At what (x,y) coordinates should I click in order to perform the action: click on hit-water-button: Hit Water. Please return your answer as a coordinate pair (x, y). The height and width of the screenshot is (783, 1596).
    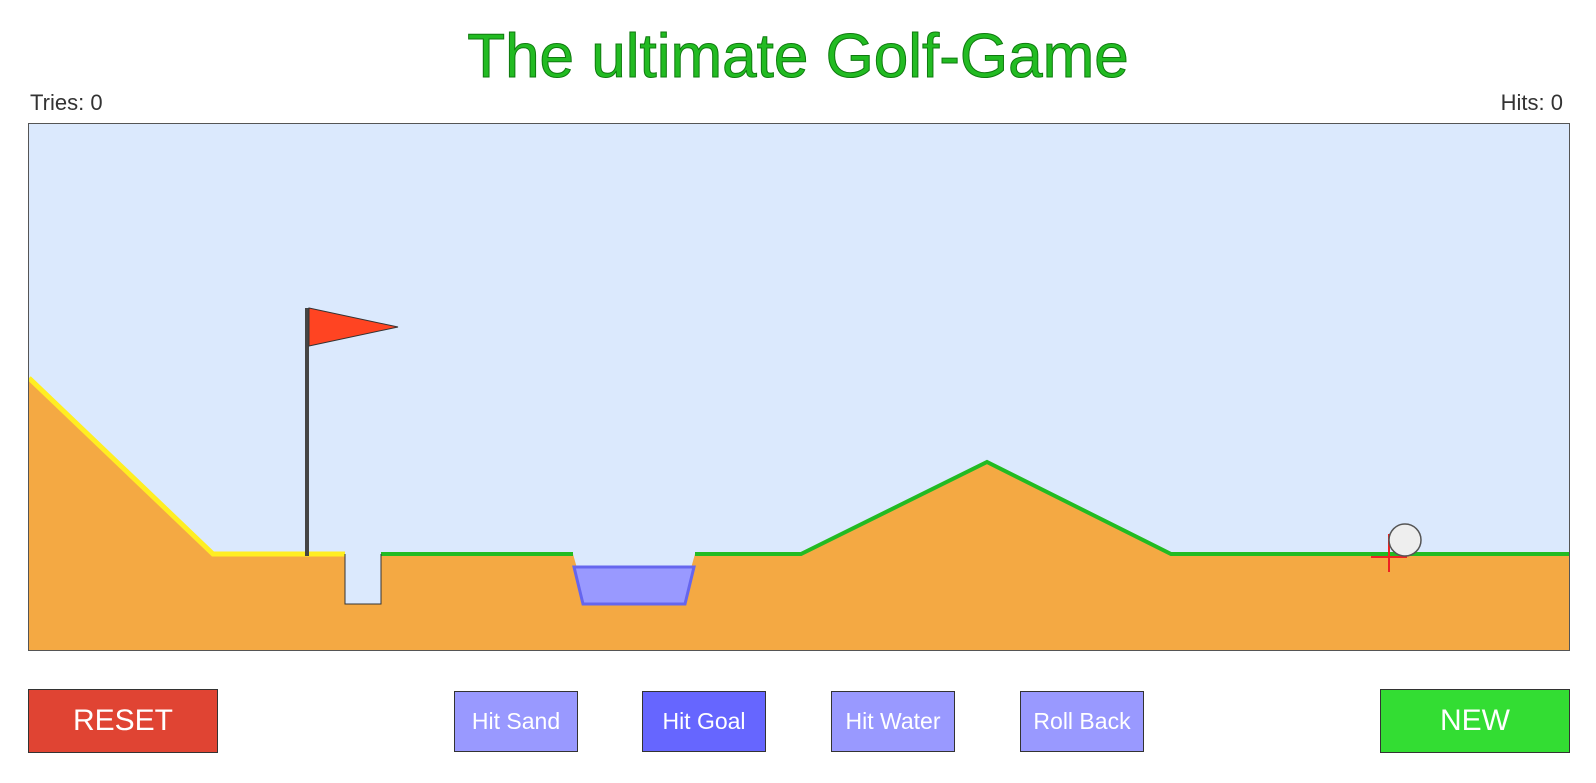
    Looking at the image, I should click on (893, 721).